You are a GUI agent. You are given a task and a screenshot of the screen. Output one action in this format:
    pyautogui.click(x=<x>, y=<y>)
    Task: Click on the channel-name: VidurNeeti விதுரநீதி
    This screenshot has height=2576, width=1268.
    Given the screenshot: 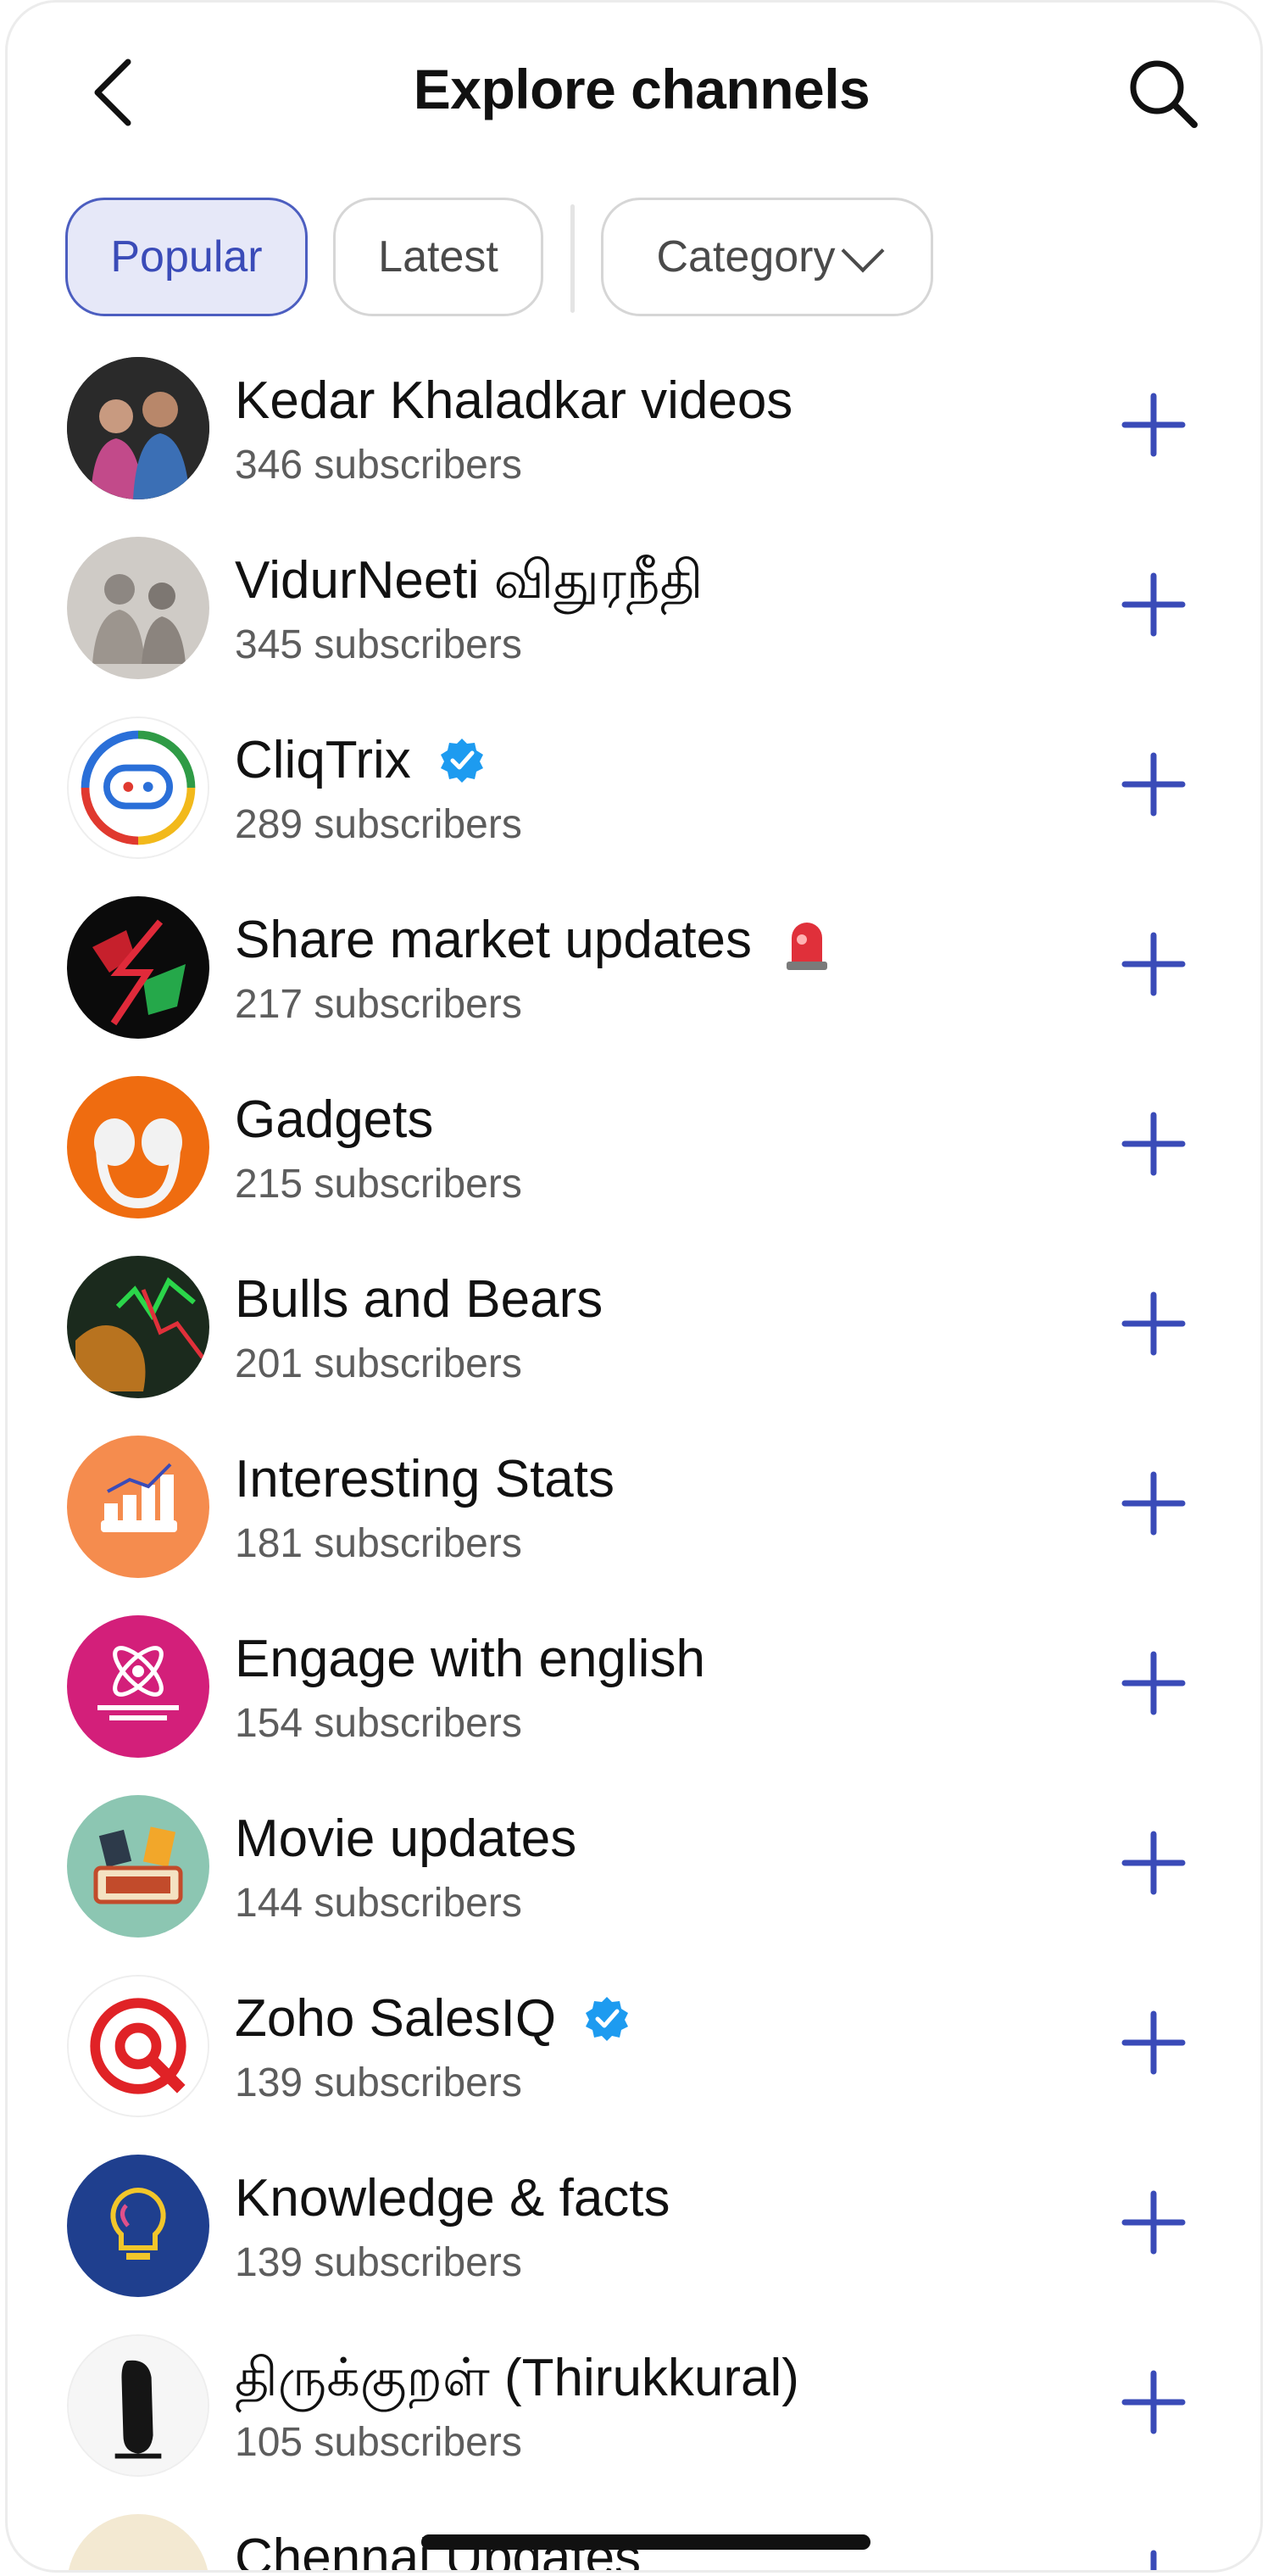 What is the action you would take?
    pyautogui.click(x=469, y=580)
    